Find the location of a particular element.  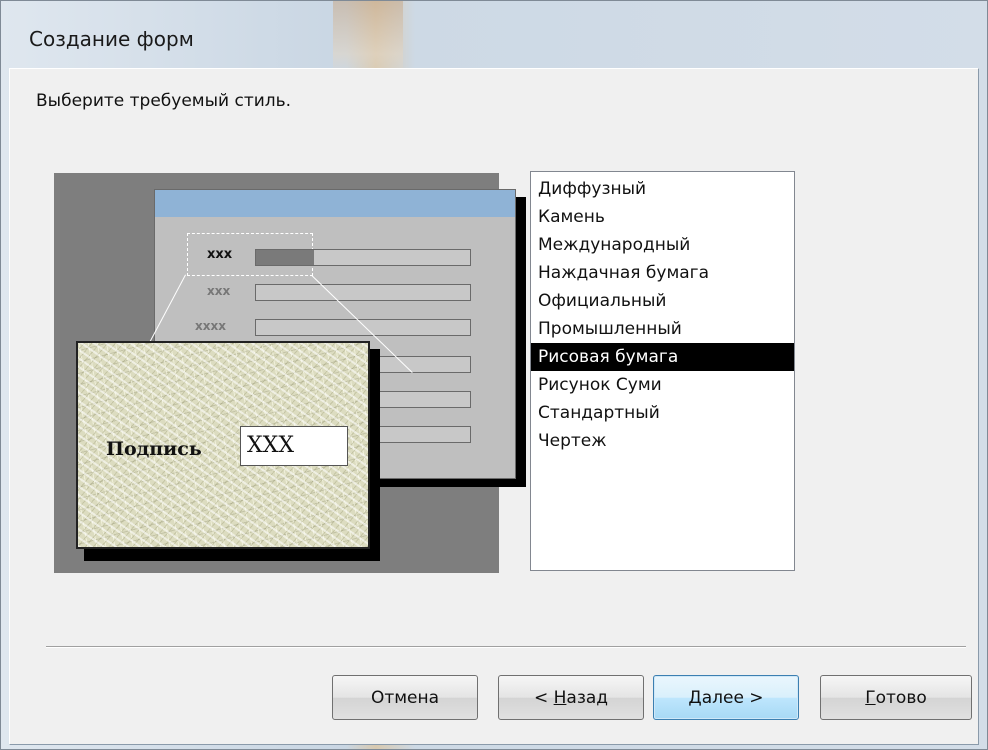

list-item: Международный is located at coordinates (662, 245).